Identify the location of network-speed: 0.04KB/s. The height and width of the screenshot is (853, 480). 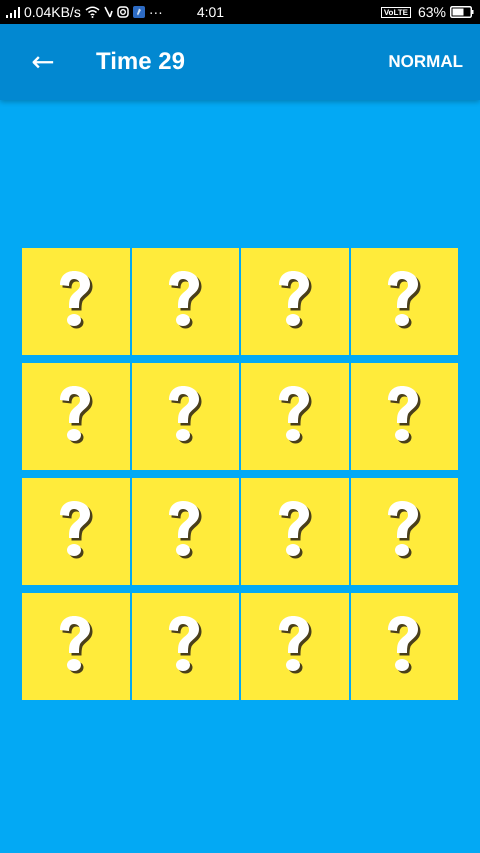
(52, 12).